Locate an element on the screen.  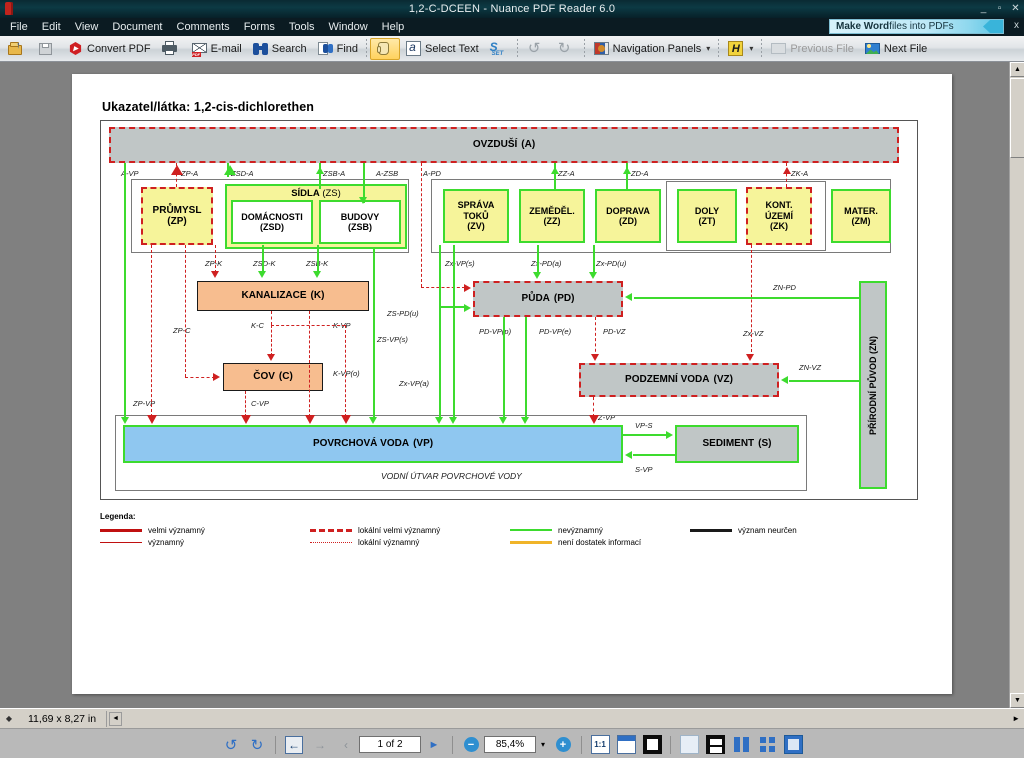
next-page-chevron: ► is located at coordinates (434, 745).